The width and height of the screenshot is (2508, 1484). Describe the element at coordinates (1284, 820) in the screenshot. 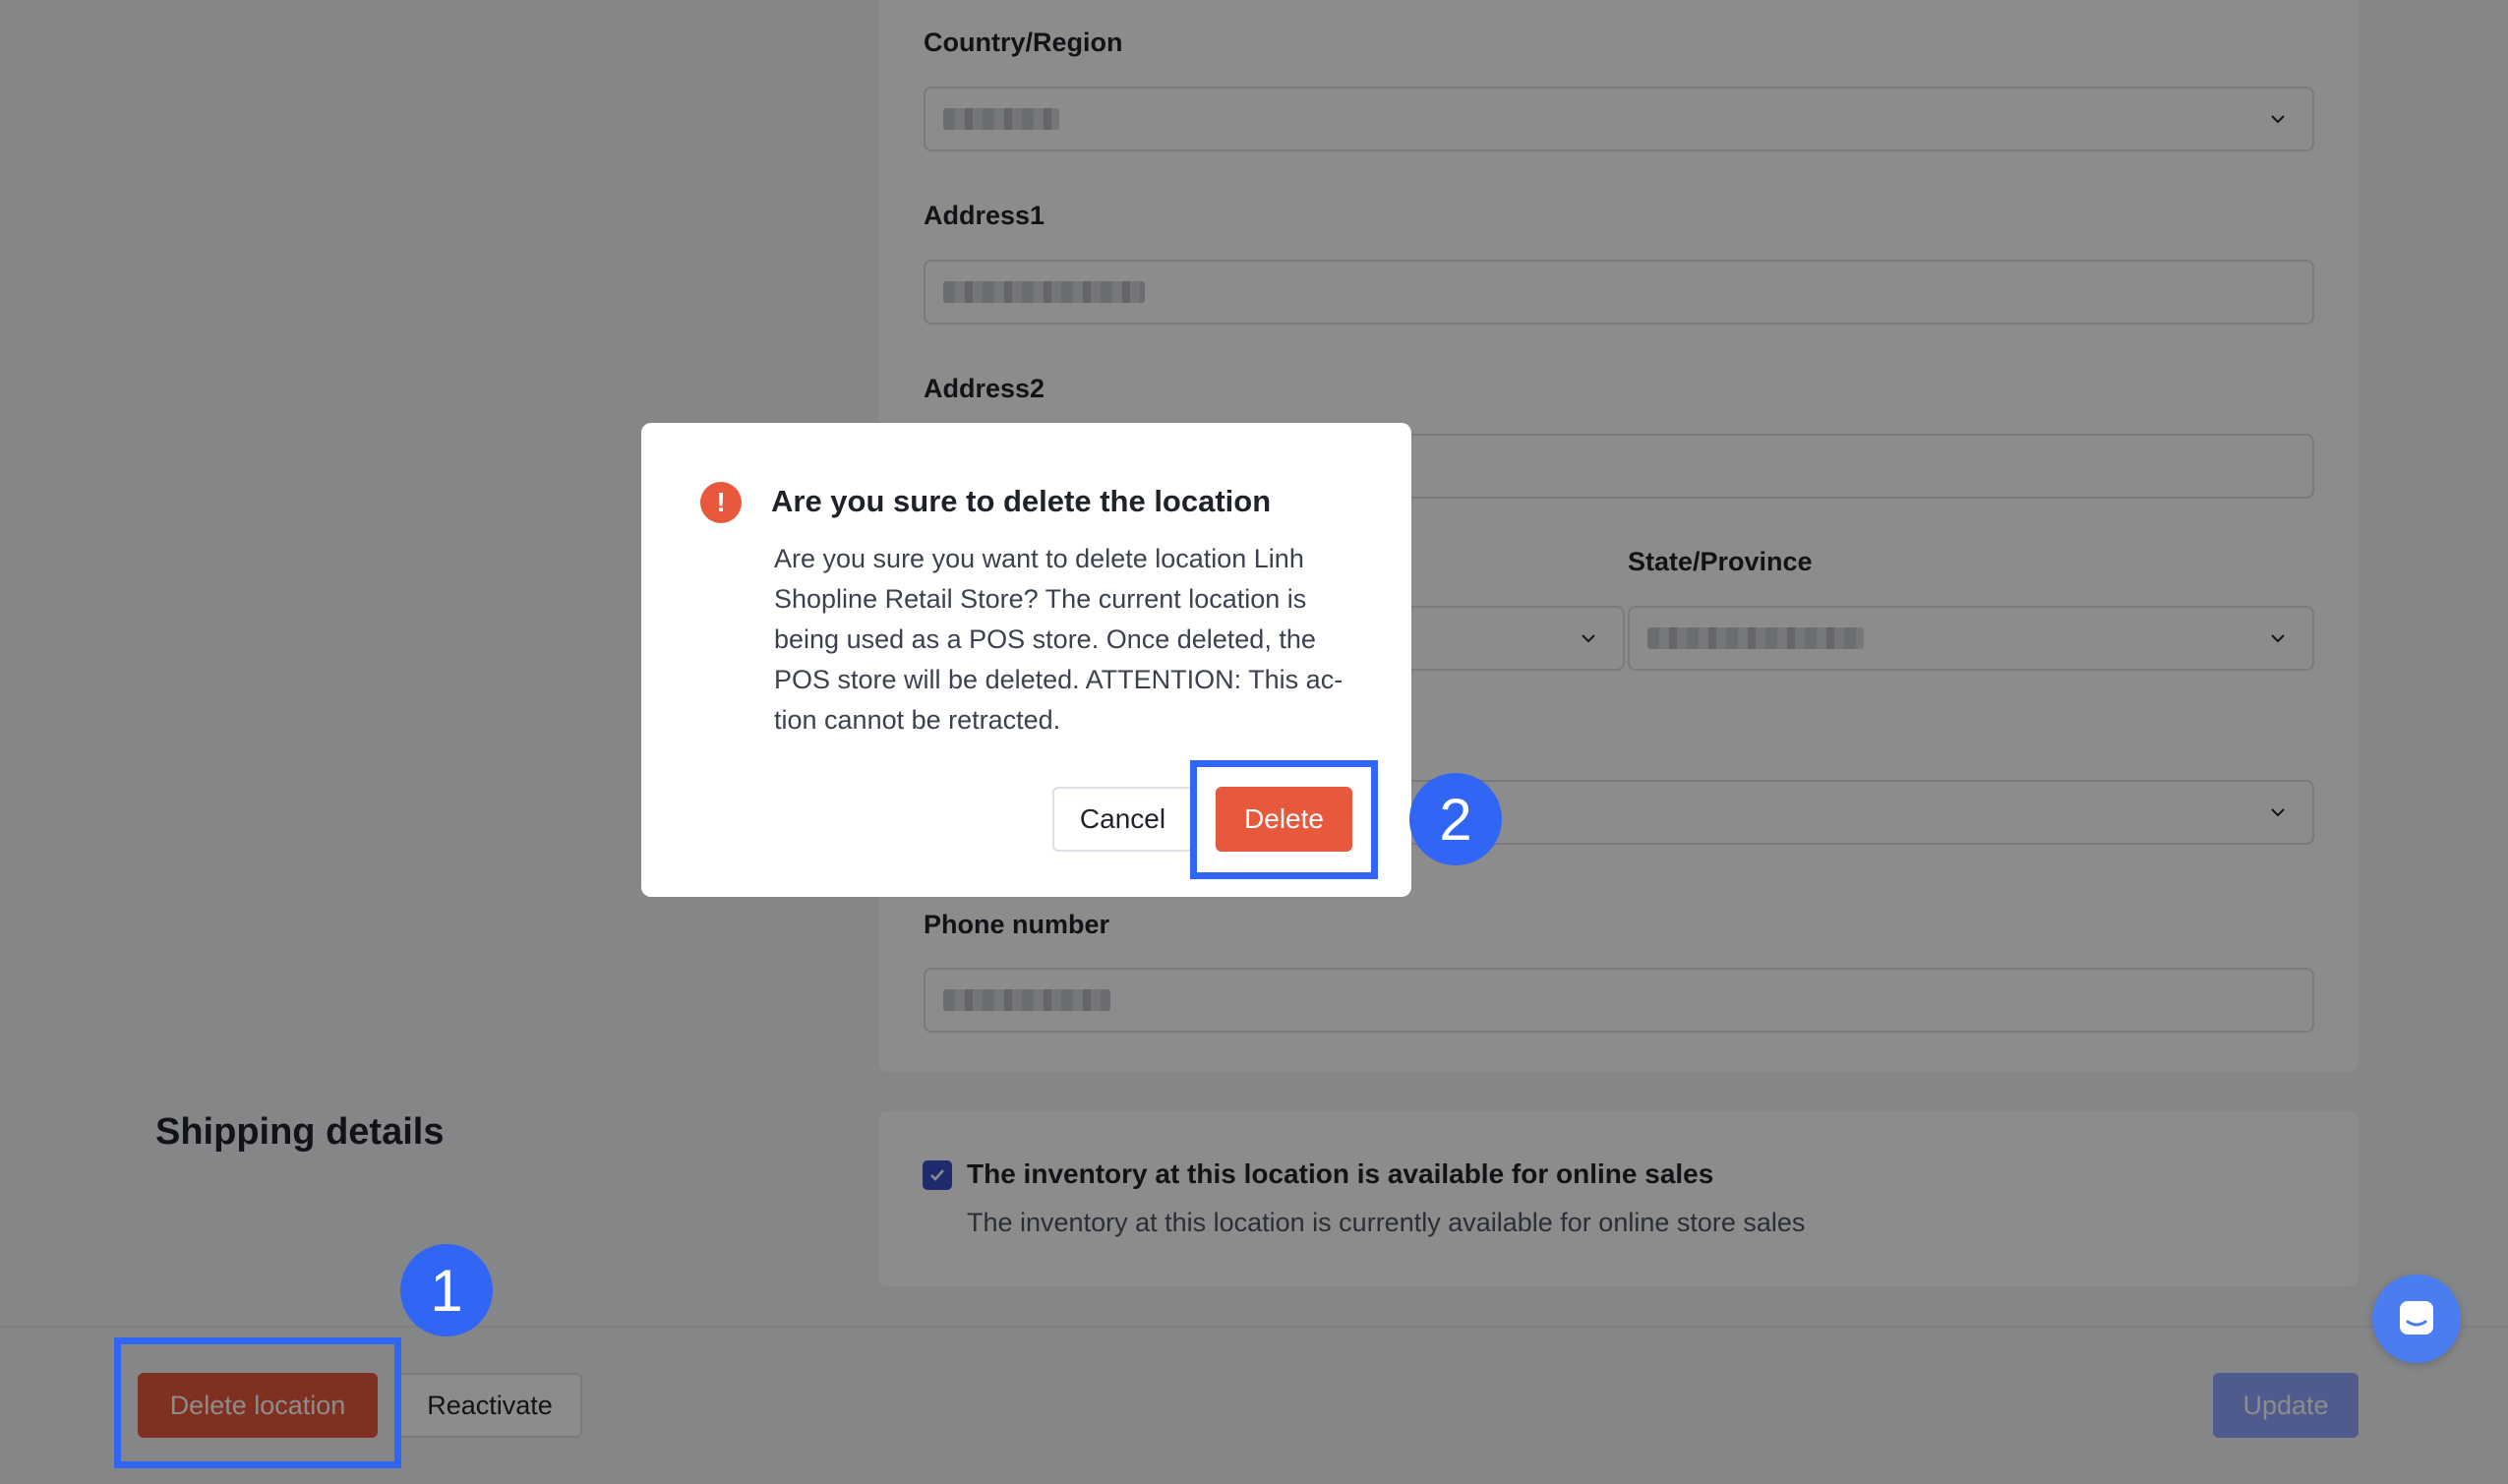

I see `step-2-highlight` at that location.